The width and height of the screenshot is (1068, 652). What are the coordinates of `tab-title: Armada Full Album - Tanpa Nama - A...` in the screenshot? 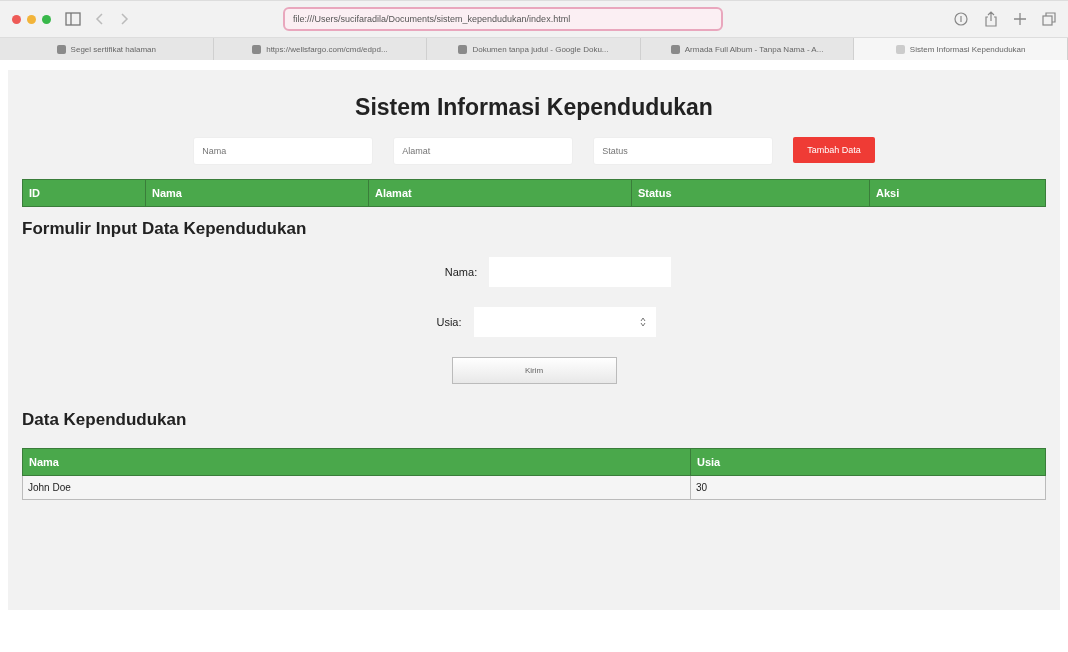 It's located at (754, 49).